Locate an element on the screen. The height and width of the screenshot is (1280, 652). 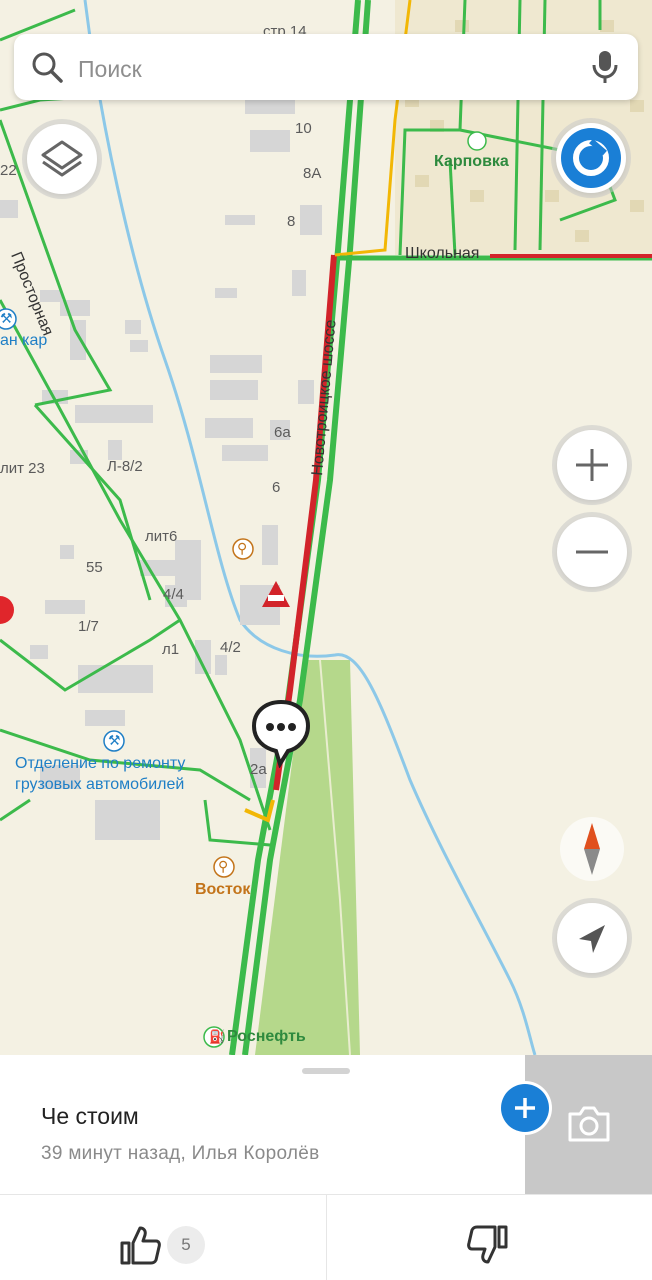
search-icon is located at coordinates (47, 67).